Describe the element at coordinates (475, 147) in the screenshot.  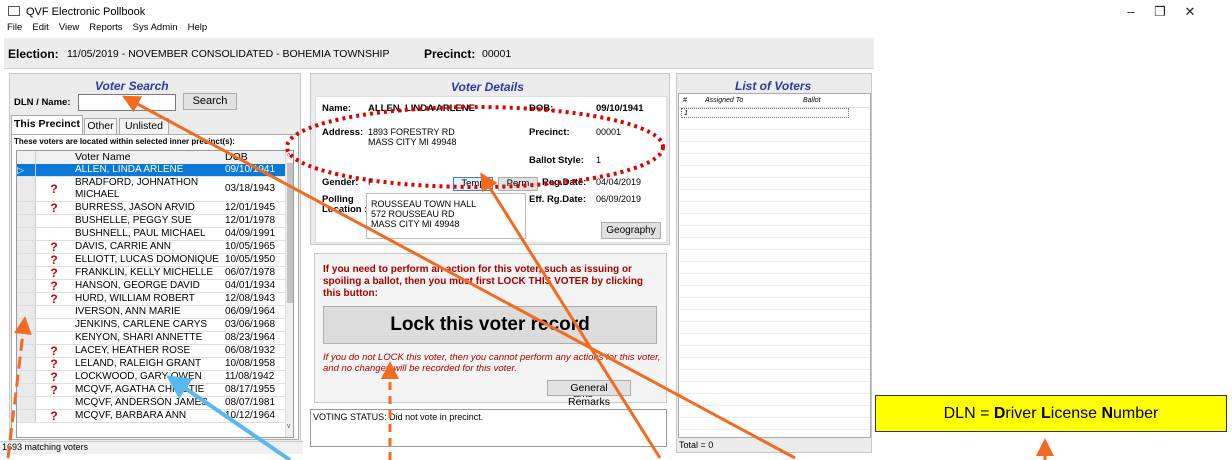
I see `details-highlight-ellipse` at that location.